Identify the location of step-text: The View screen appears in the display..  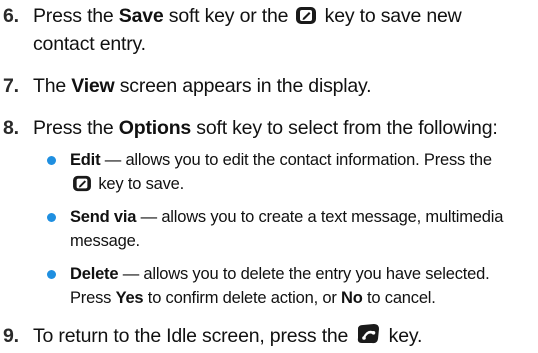
(202, 86).